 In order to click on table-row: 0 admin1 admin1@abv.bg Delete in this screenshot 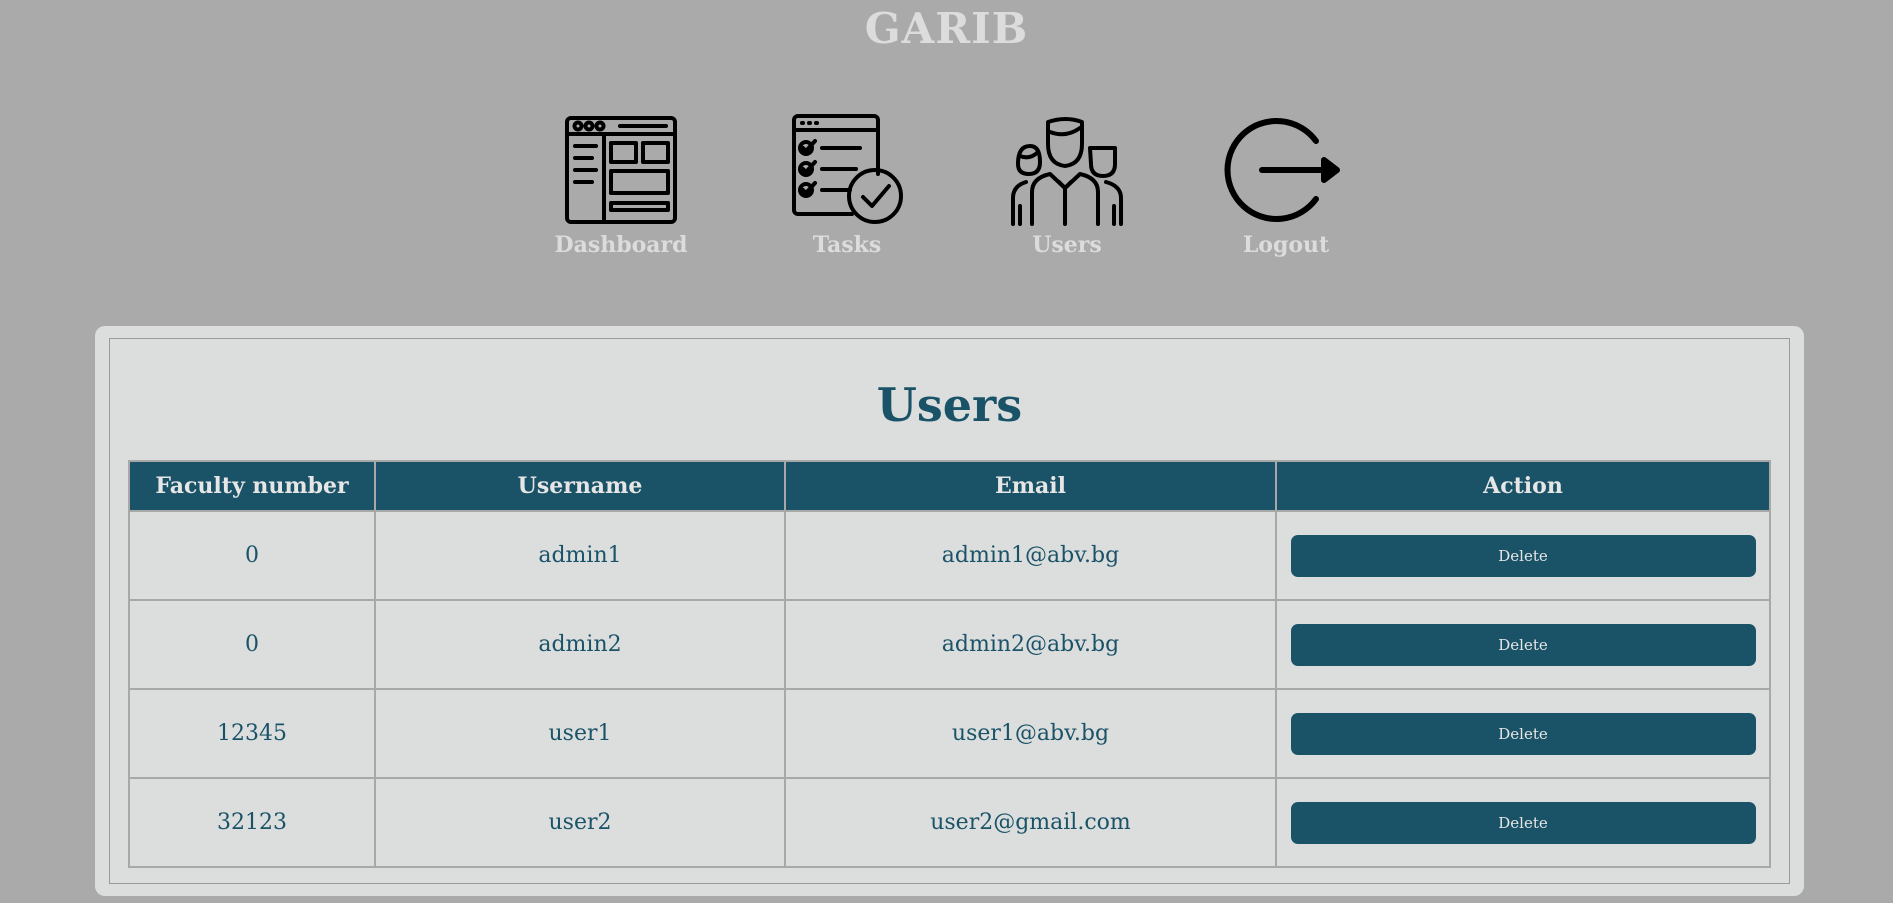, I will do `click(949, 555)`.